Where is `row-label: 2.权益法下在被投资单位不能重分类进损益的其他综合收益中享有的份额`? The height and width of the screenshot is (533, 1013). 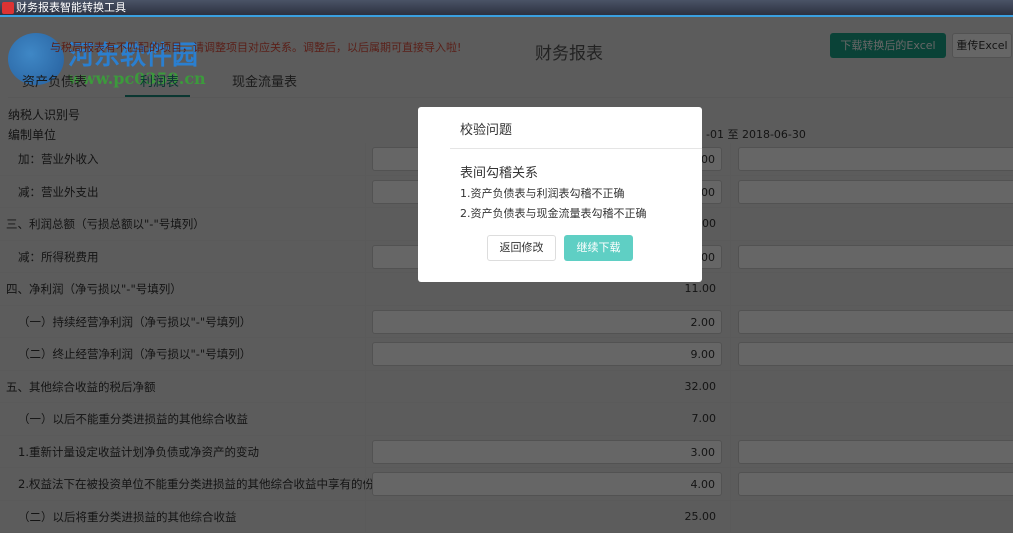
row-label: 2.权益法下在被投资单位不能重分类进损益的其他综合收益中享有的份额 is located at coordinates (201, 484).